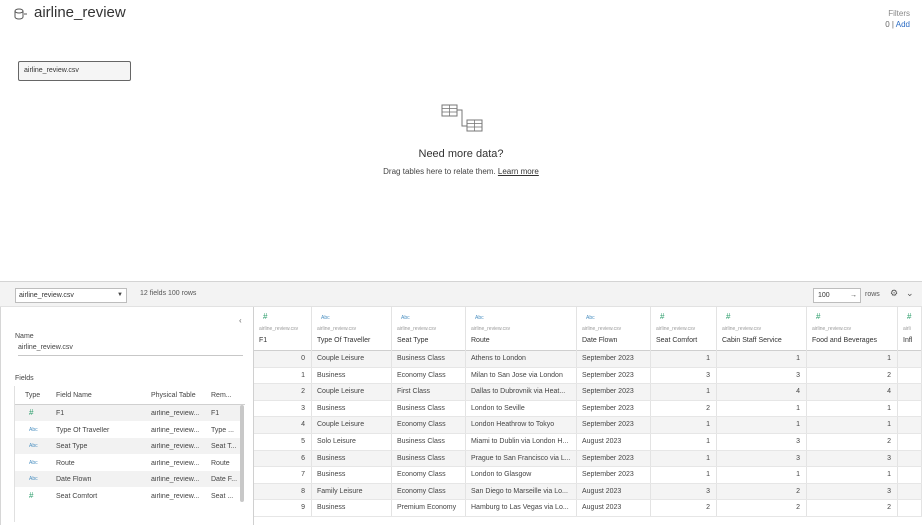 The height and width of the screenshot is (525, 922). What do you see at coordinates (887, 24) in the screenshot?
I see `filters-count: 0` at bounding box center [887, 24].